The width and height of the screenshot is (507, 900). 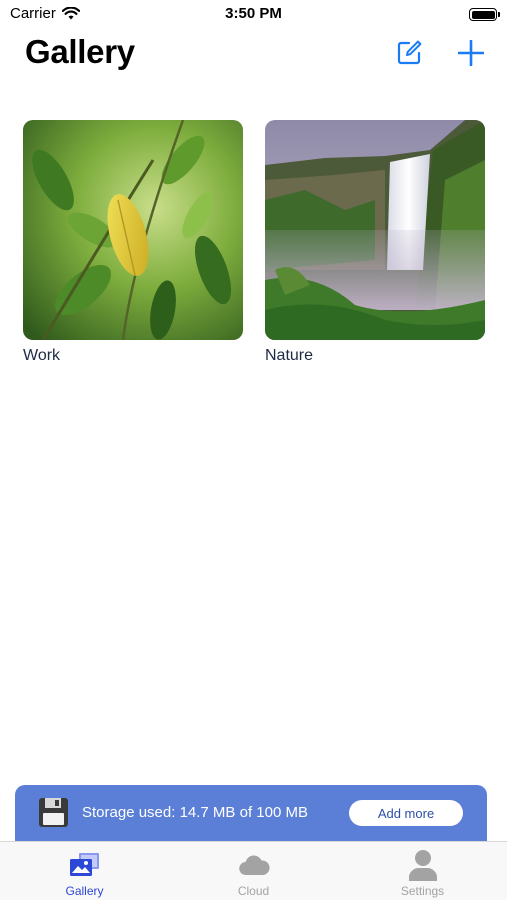 I want to click on battery-icon, so click(x=484, y=14).